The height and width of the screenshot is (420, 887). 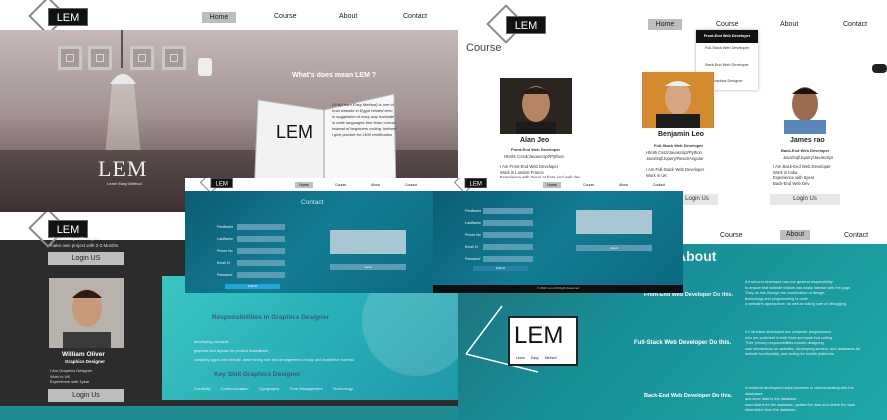 What do you see at coordinates (678, 100) in the screenshot?
I see `benjamin-photo` at bounding box center [678, 100].